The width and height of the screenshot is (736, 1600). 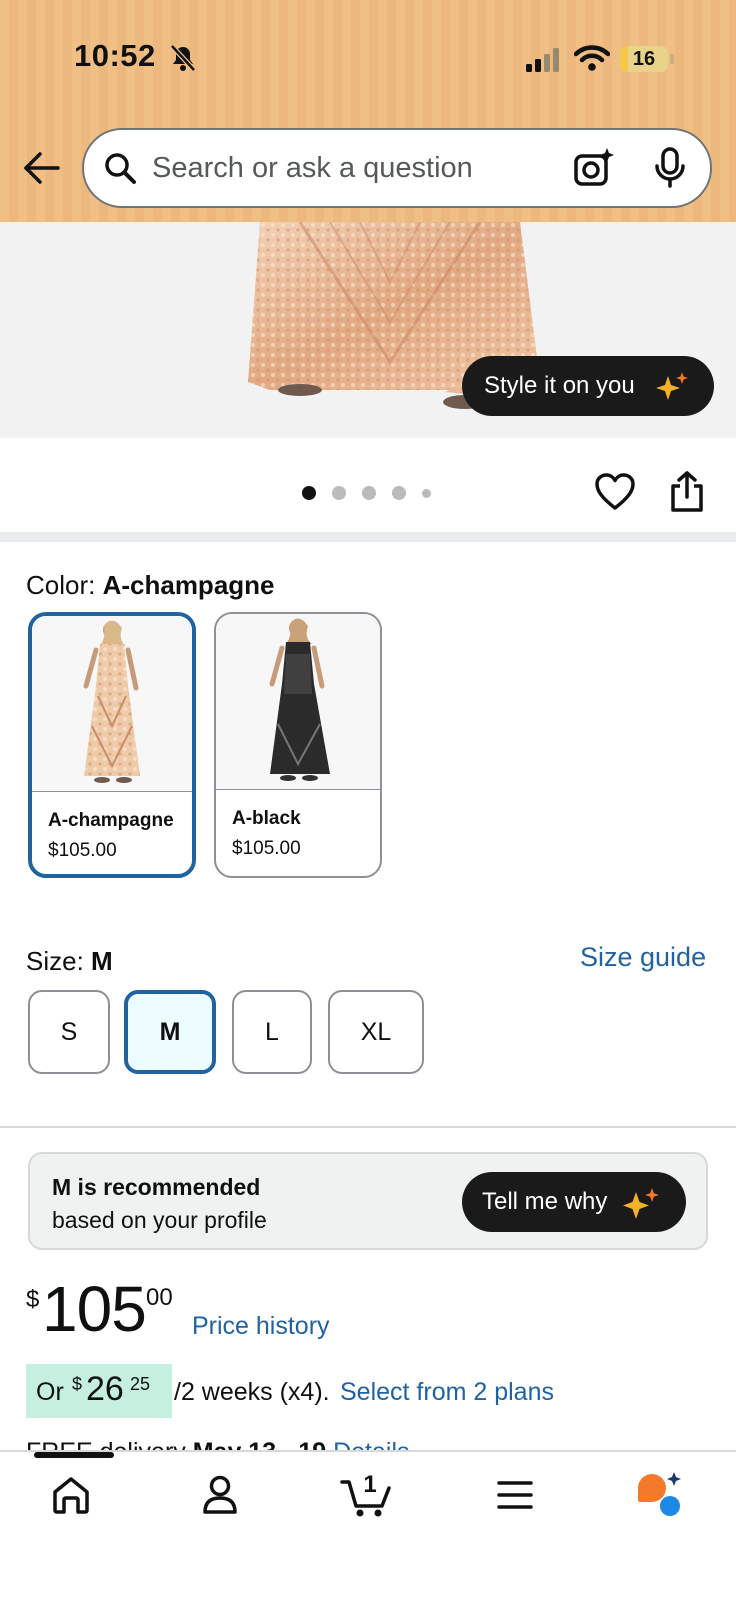 I want to click on price-currency: $, so click(x=33, y=1299).